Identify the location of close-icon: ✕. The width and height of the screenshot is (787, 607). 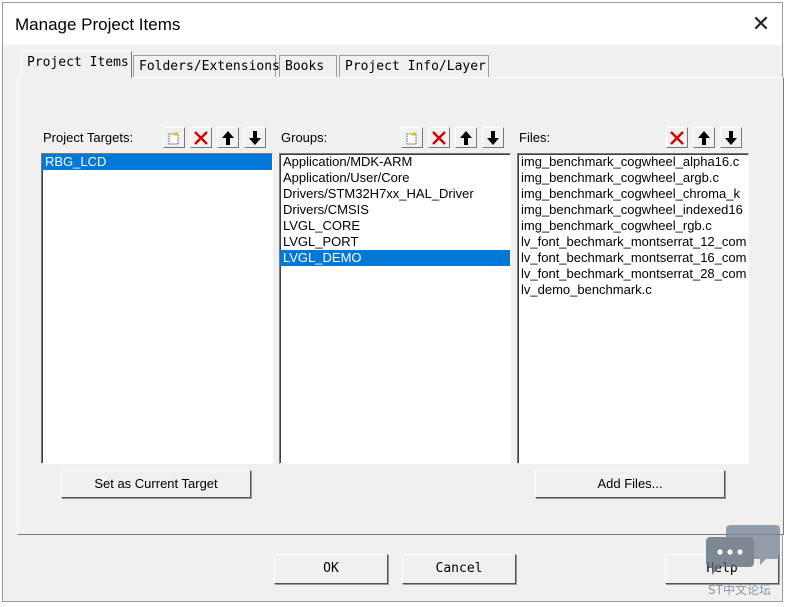
(761, 24).